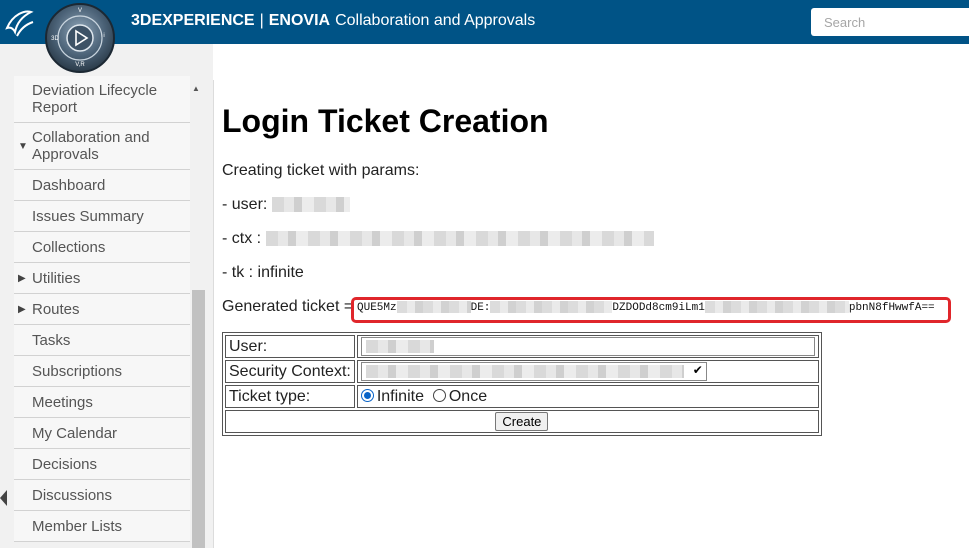  What do you see at coordinates (65, 464) in the screenshot?
I see `sidebar-item-label: Decisions` at bounding box center [65, 464].